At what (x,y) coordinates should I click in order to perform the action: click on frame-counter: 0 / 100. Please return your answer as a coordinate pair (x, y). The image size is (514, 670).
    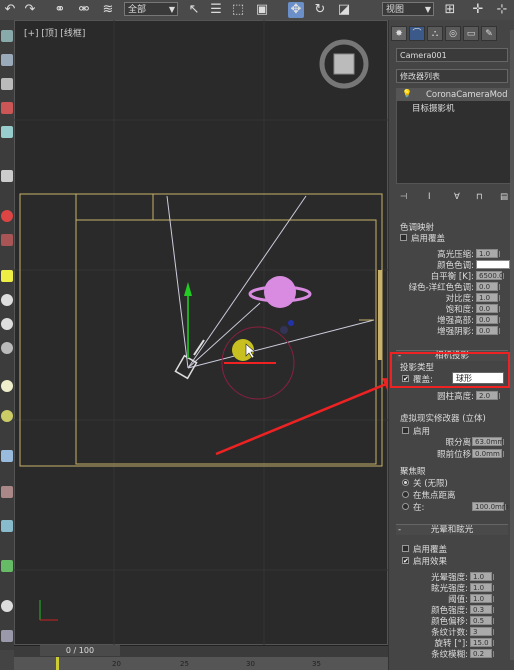
    Looking at the image, I should click on (80, 650).